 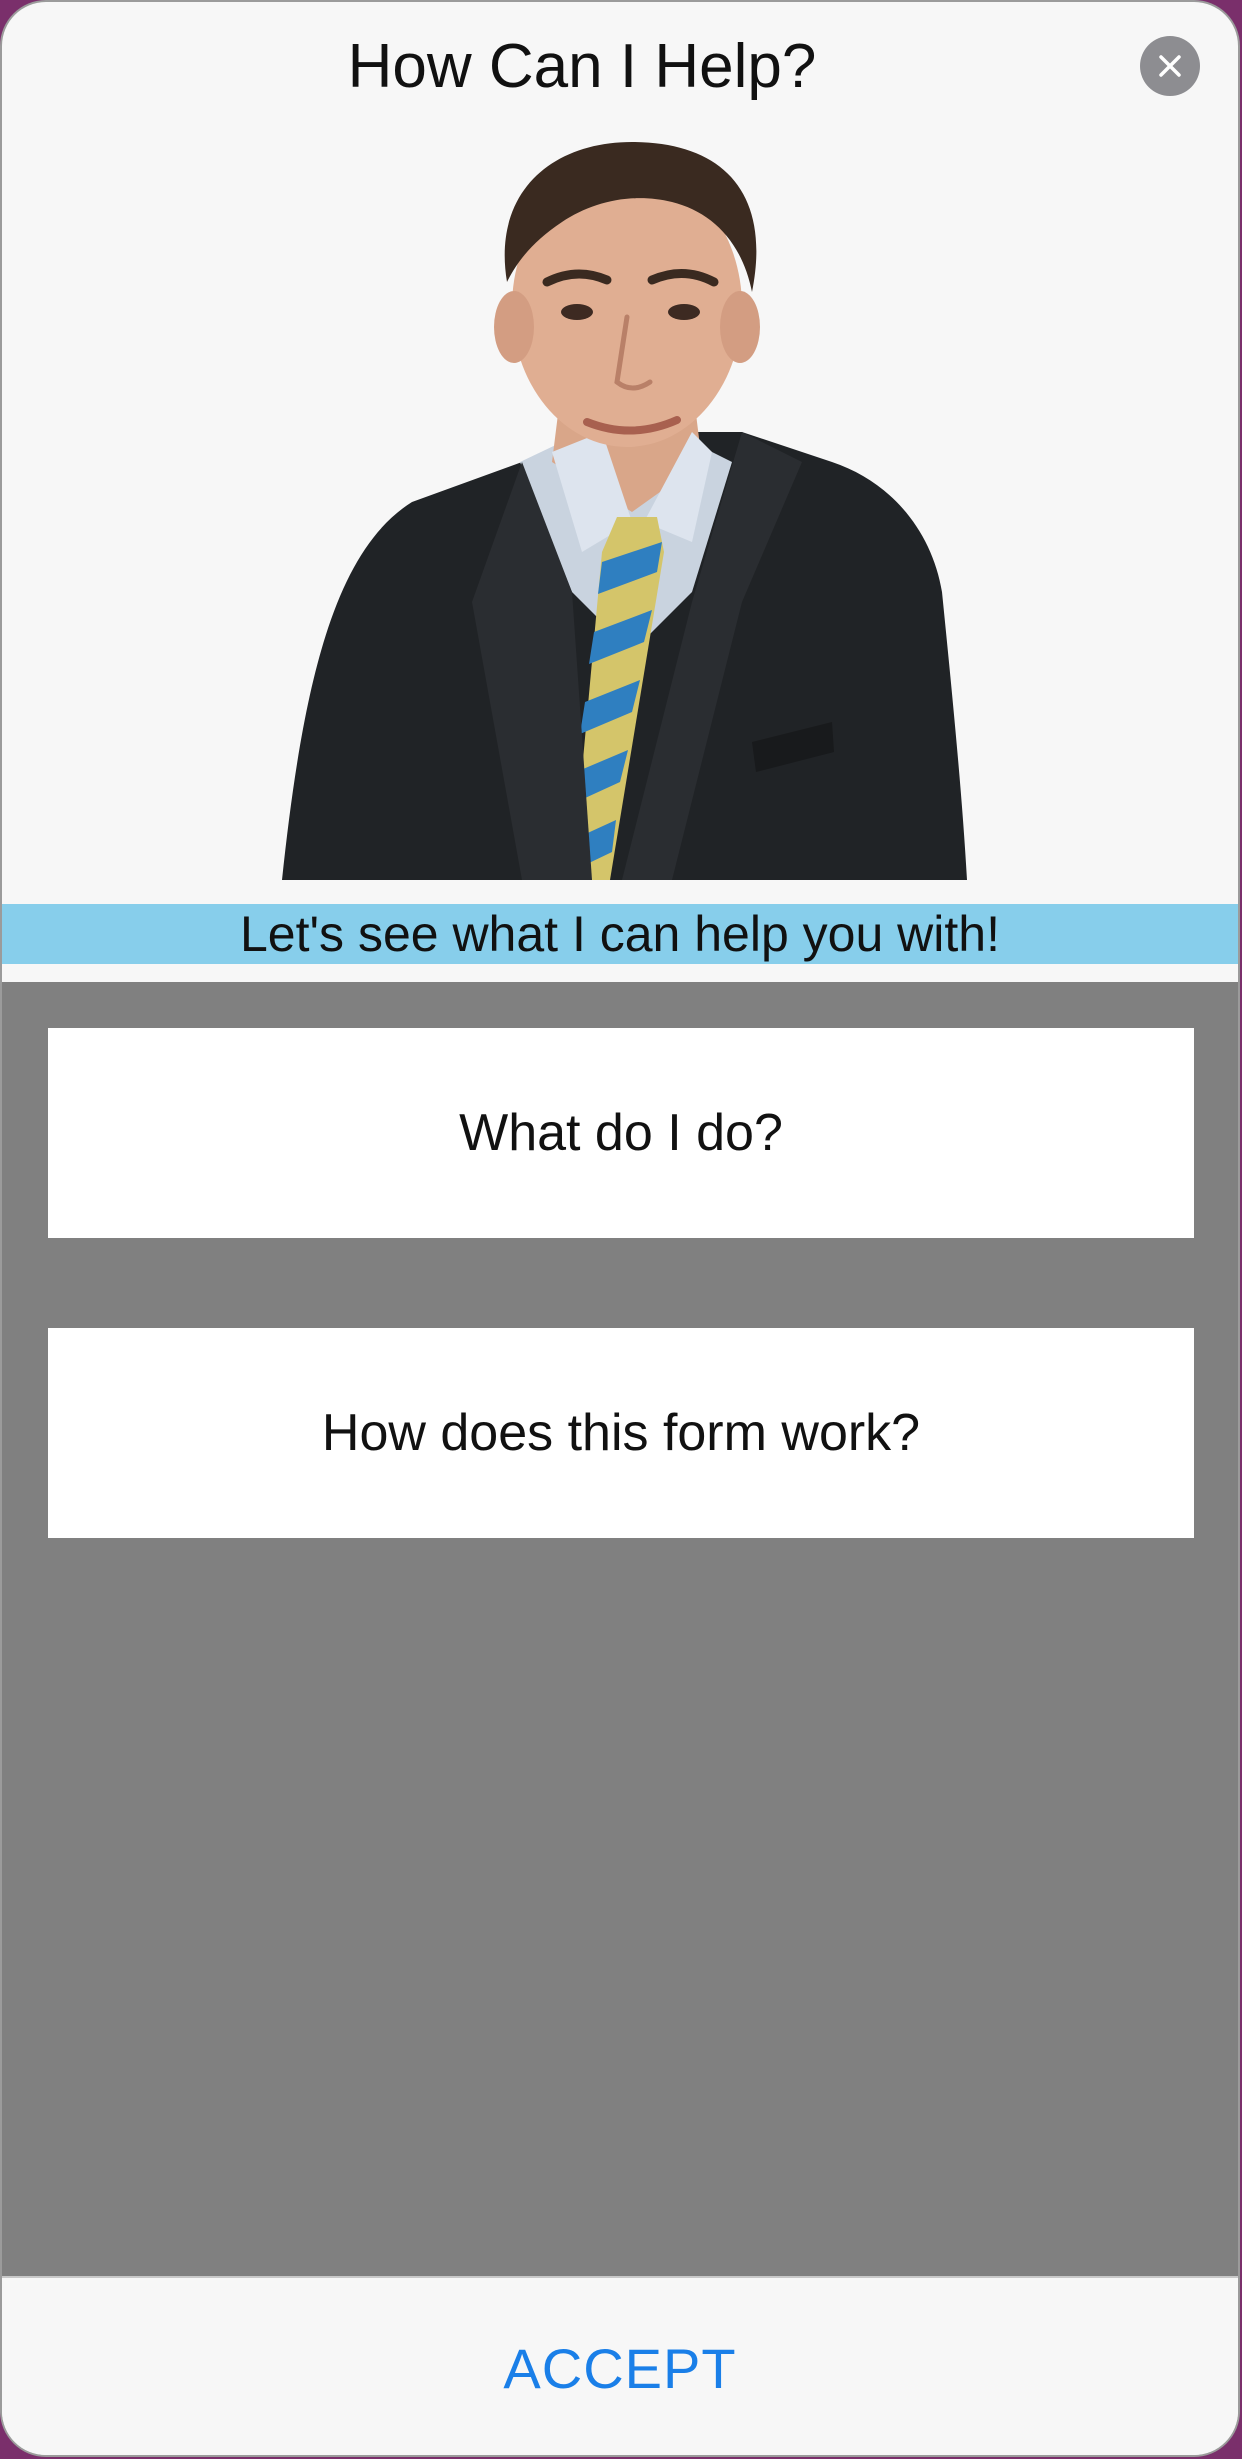 I want to click on dialog-footer: ACCEPT, so click(x=620, y=2365).